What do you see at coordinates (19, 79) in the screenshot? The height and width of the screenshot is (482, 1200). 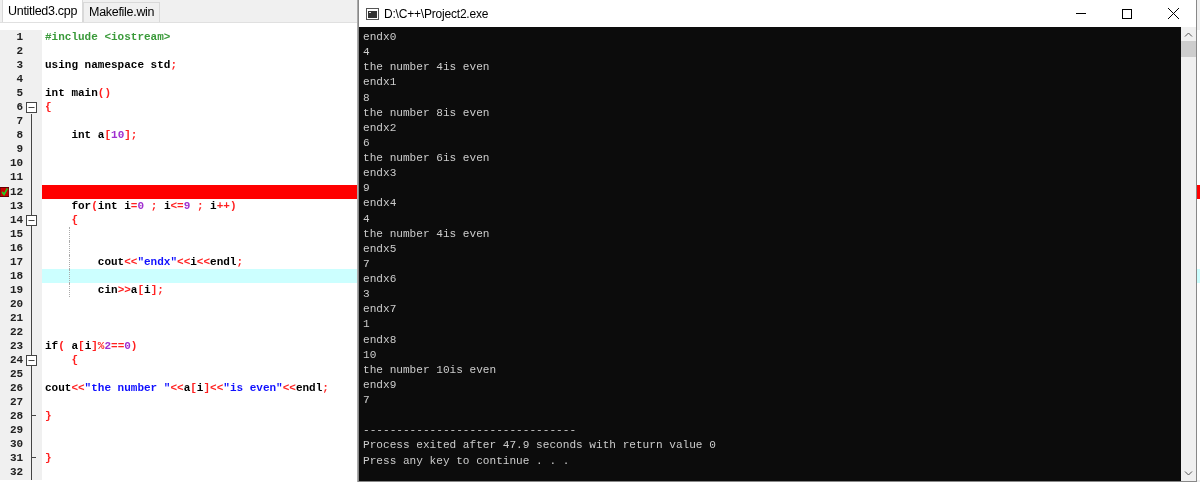 I see `line-number: 4` at bounding box center [19, 79].